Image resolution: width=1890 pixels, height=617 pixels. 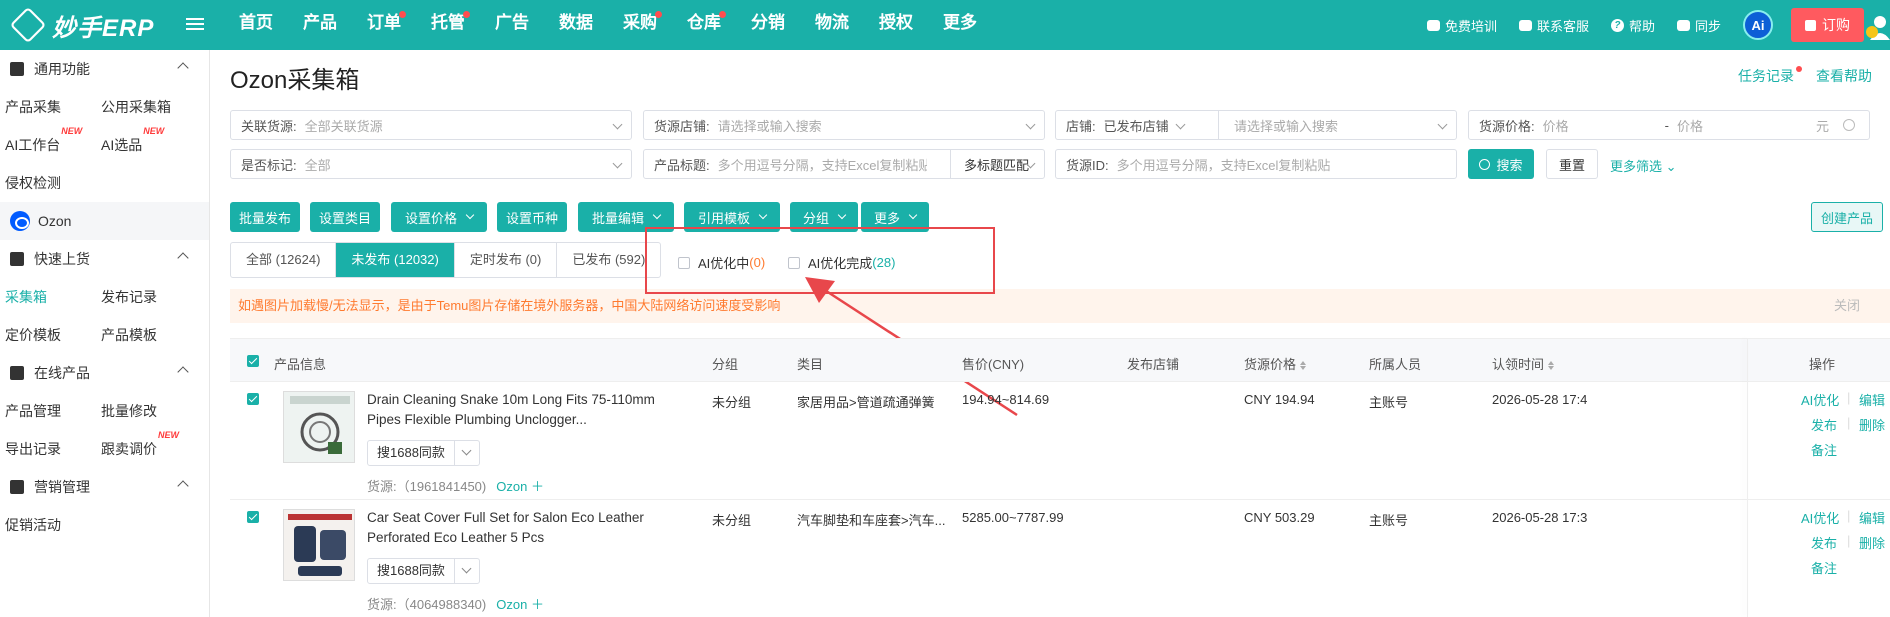 I want to click on tab-unpublished: 未发布 (12032), so click(x=395, y=260).